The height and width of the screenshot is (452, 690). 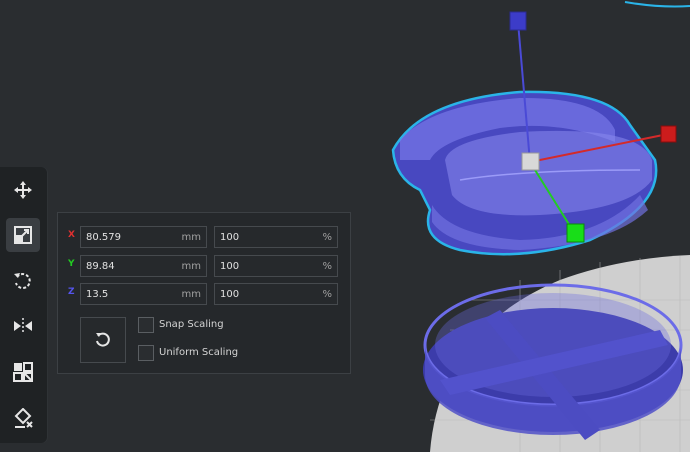 I want to click on reset-scale-button, so click(x=103, y=340).